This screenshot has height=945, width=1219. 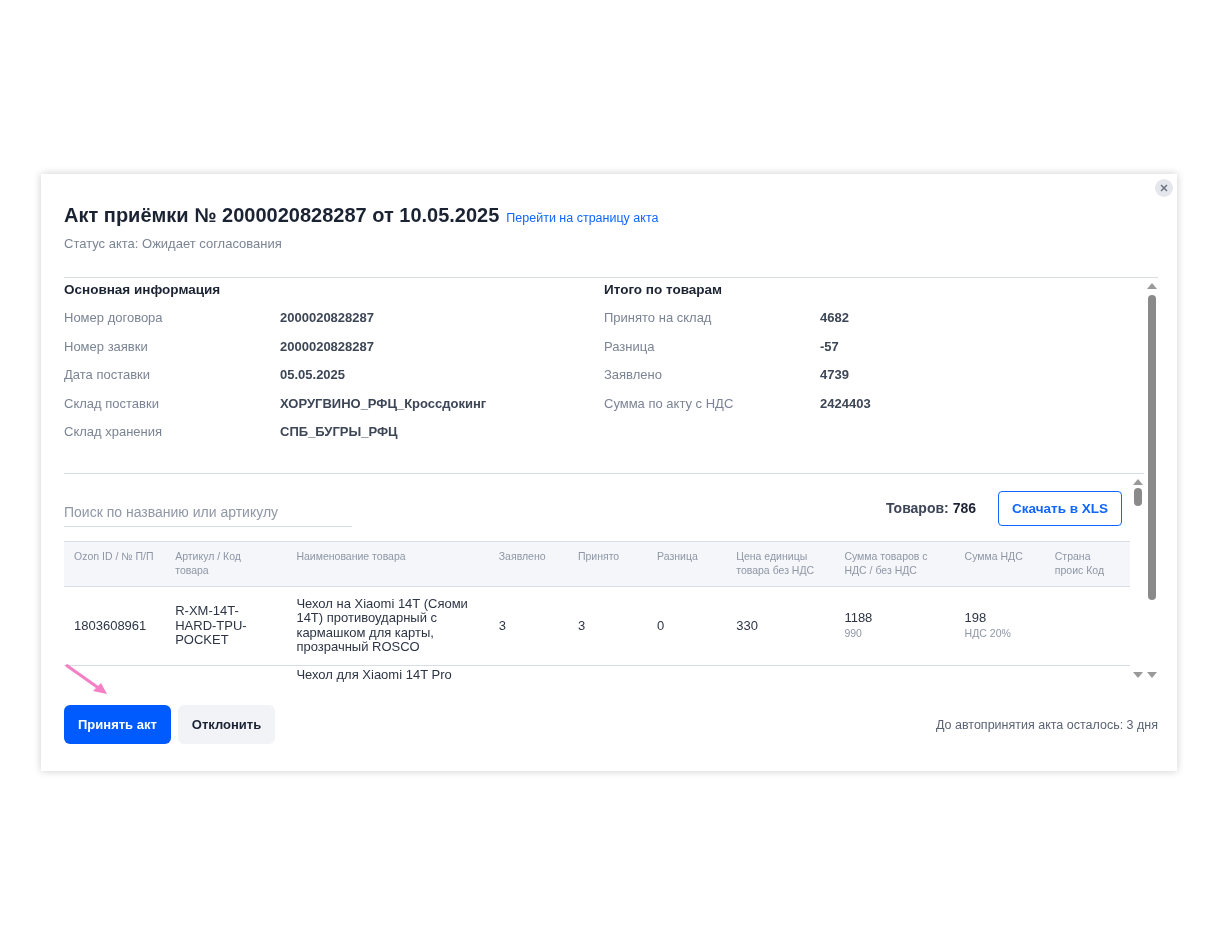 I want to click on close-button, so click(x=1164, y=188).